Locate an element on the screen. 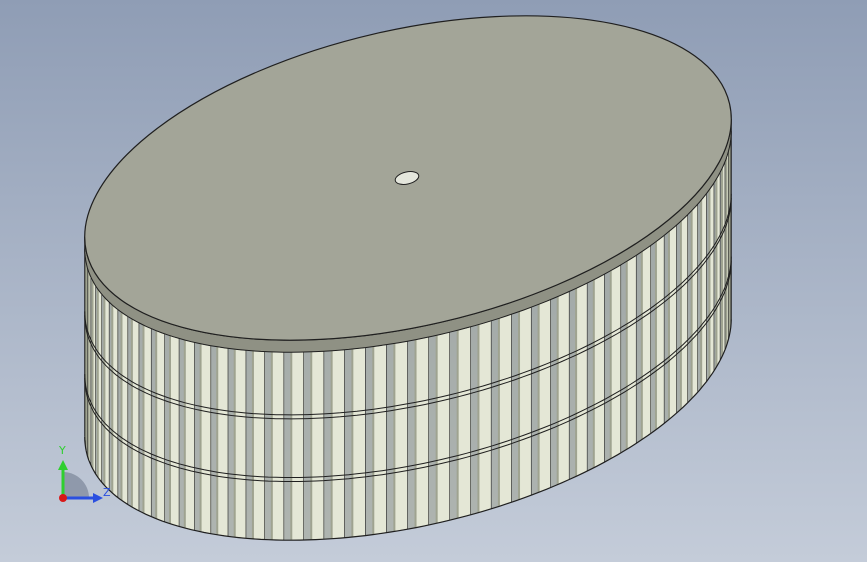 The image size is (867, 562). z-axis-label: Z is located at coordinates (107, 492).